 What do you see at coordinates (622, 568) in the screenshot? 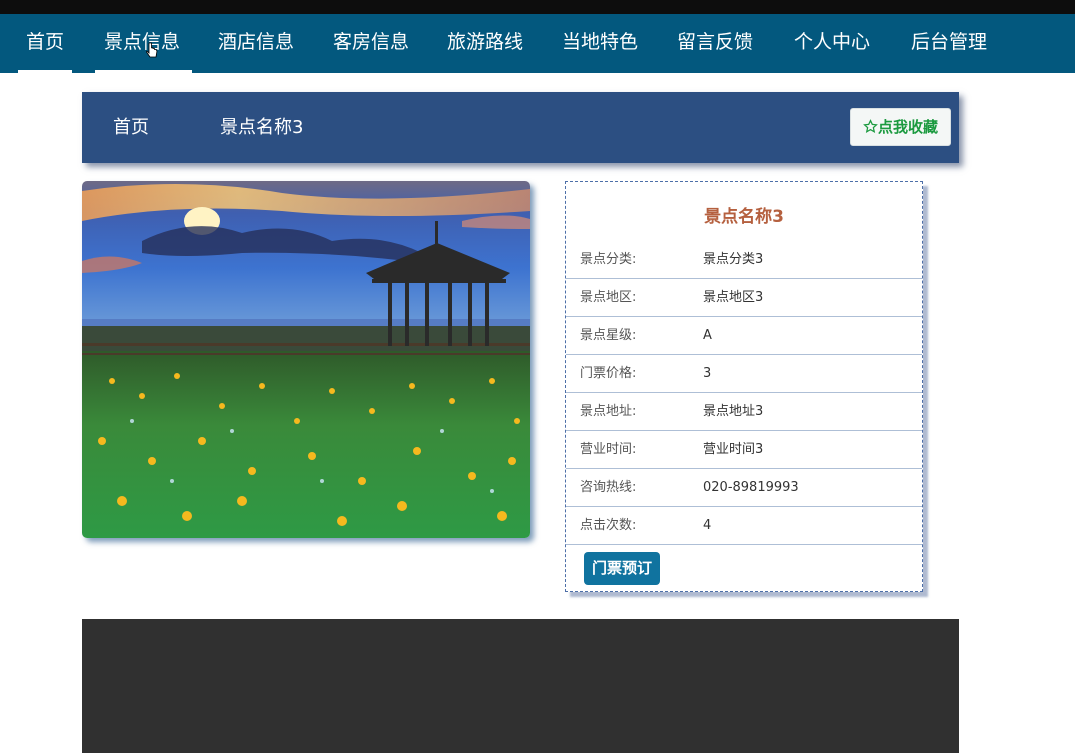
I see `book-ticket-button: 门票预订` at bounding box center [622, 568].